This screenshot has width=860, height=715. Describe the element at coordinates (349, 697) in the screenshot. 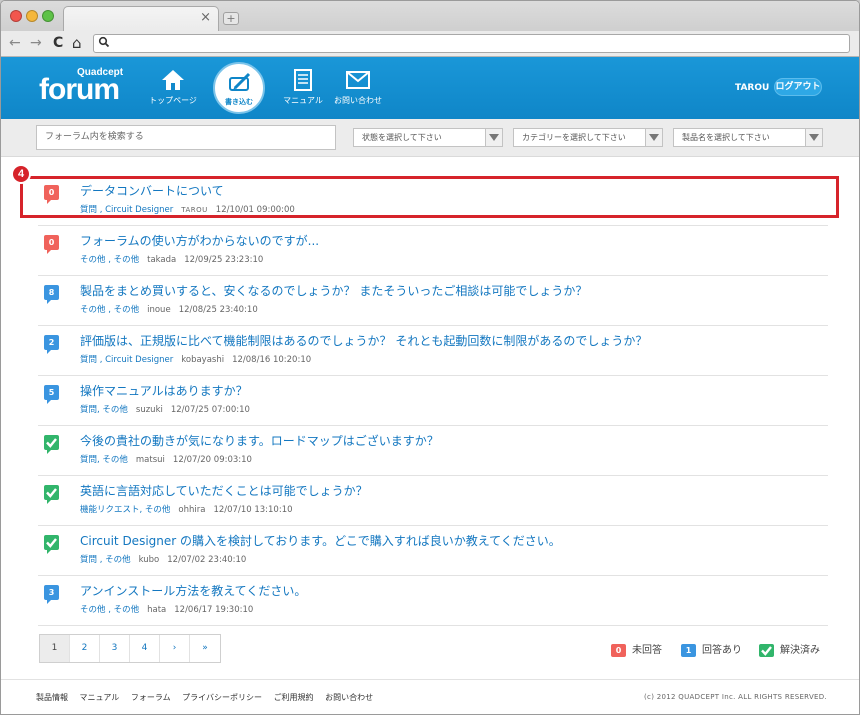

I see `footer-link-contact: お問い合わせ` at that location.